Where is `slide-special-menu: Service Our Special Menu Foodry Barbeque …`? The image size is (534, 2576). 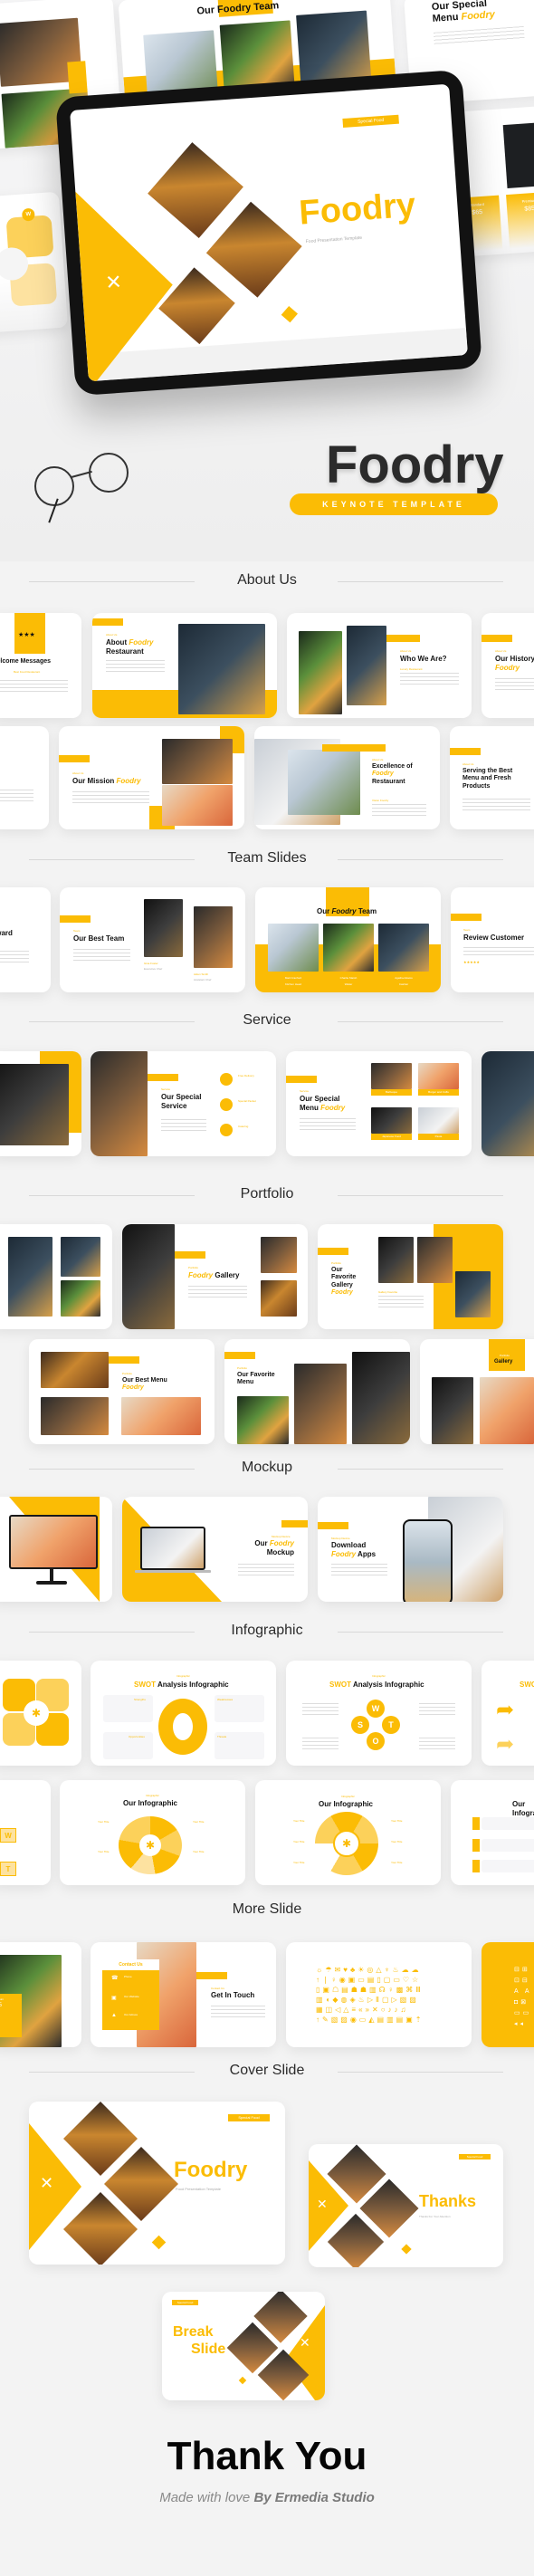 slide-special-menu: Service Our Special Menu Foodry Barbeque … is located at coordinates (379, 1103).